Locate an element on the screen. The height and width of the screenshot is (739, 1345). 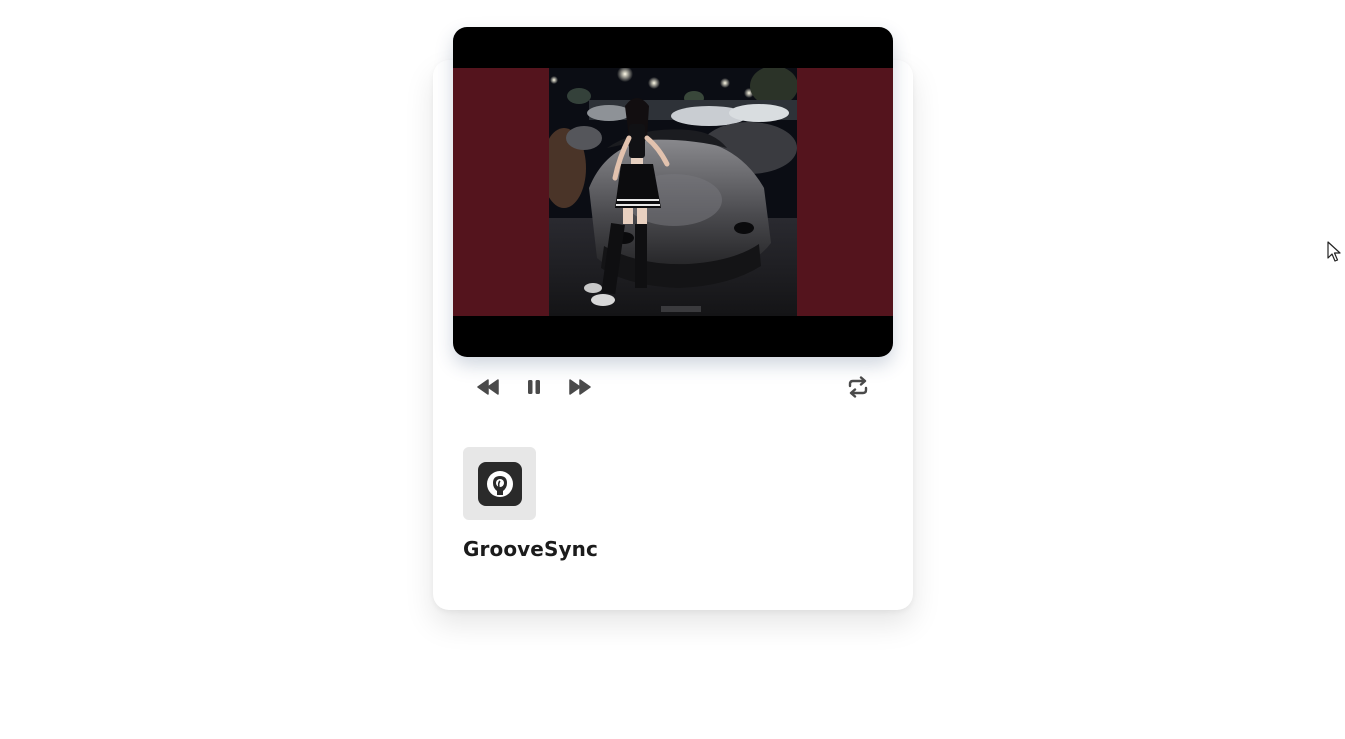
fast-forward-button is located at coordinates (580, 387).